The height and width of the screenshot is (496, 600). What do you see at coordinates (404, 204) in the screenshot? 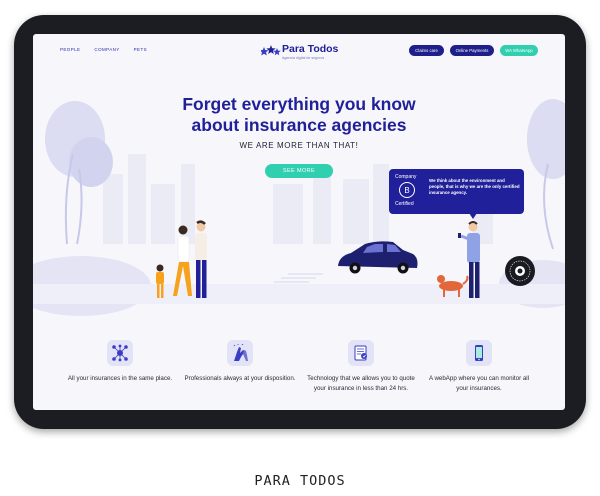
I see `bubble-certified-label: Certified` at bounding box center [404, 204].